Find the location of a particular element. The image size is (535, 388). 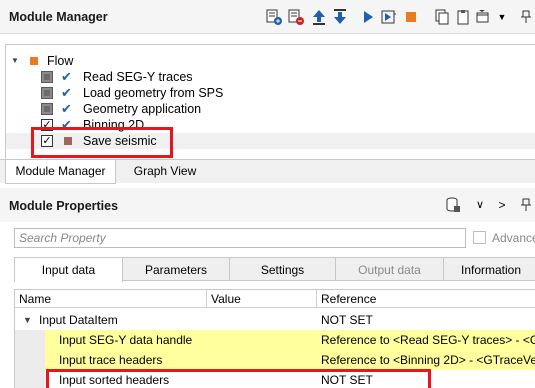

tree-root-flow: ▼ Flow is located at coordinates (270, 61).